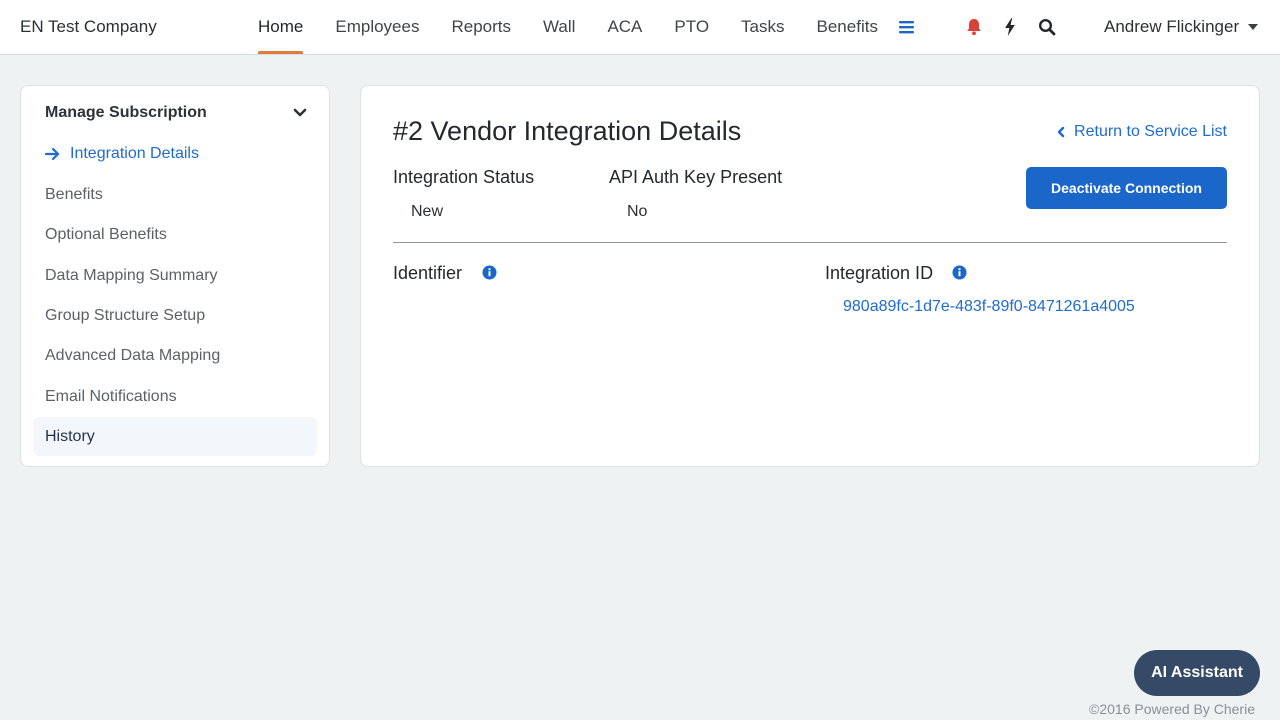  Describe the element at coordinates (175, 436) in the screenshot. I see `sidebar-item-history: History` at that location.